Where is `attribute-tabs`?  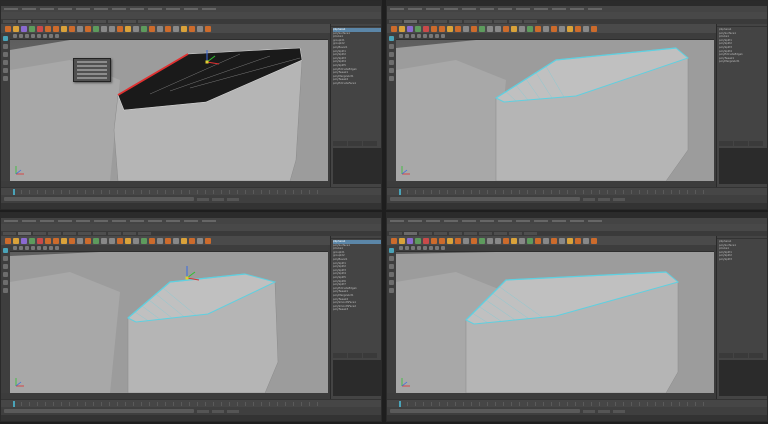 attribute-tabs is located at coordinates (742, 355).